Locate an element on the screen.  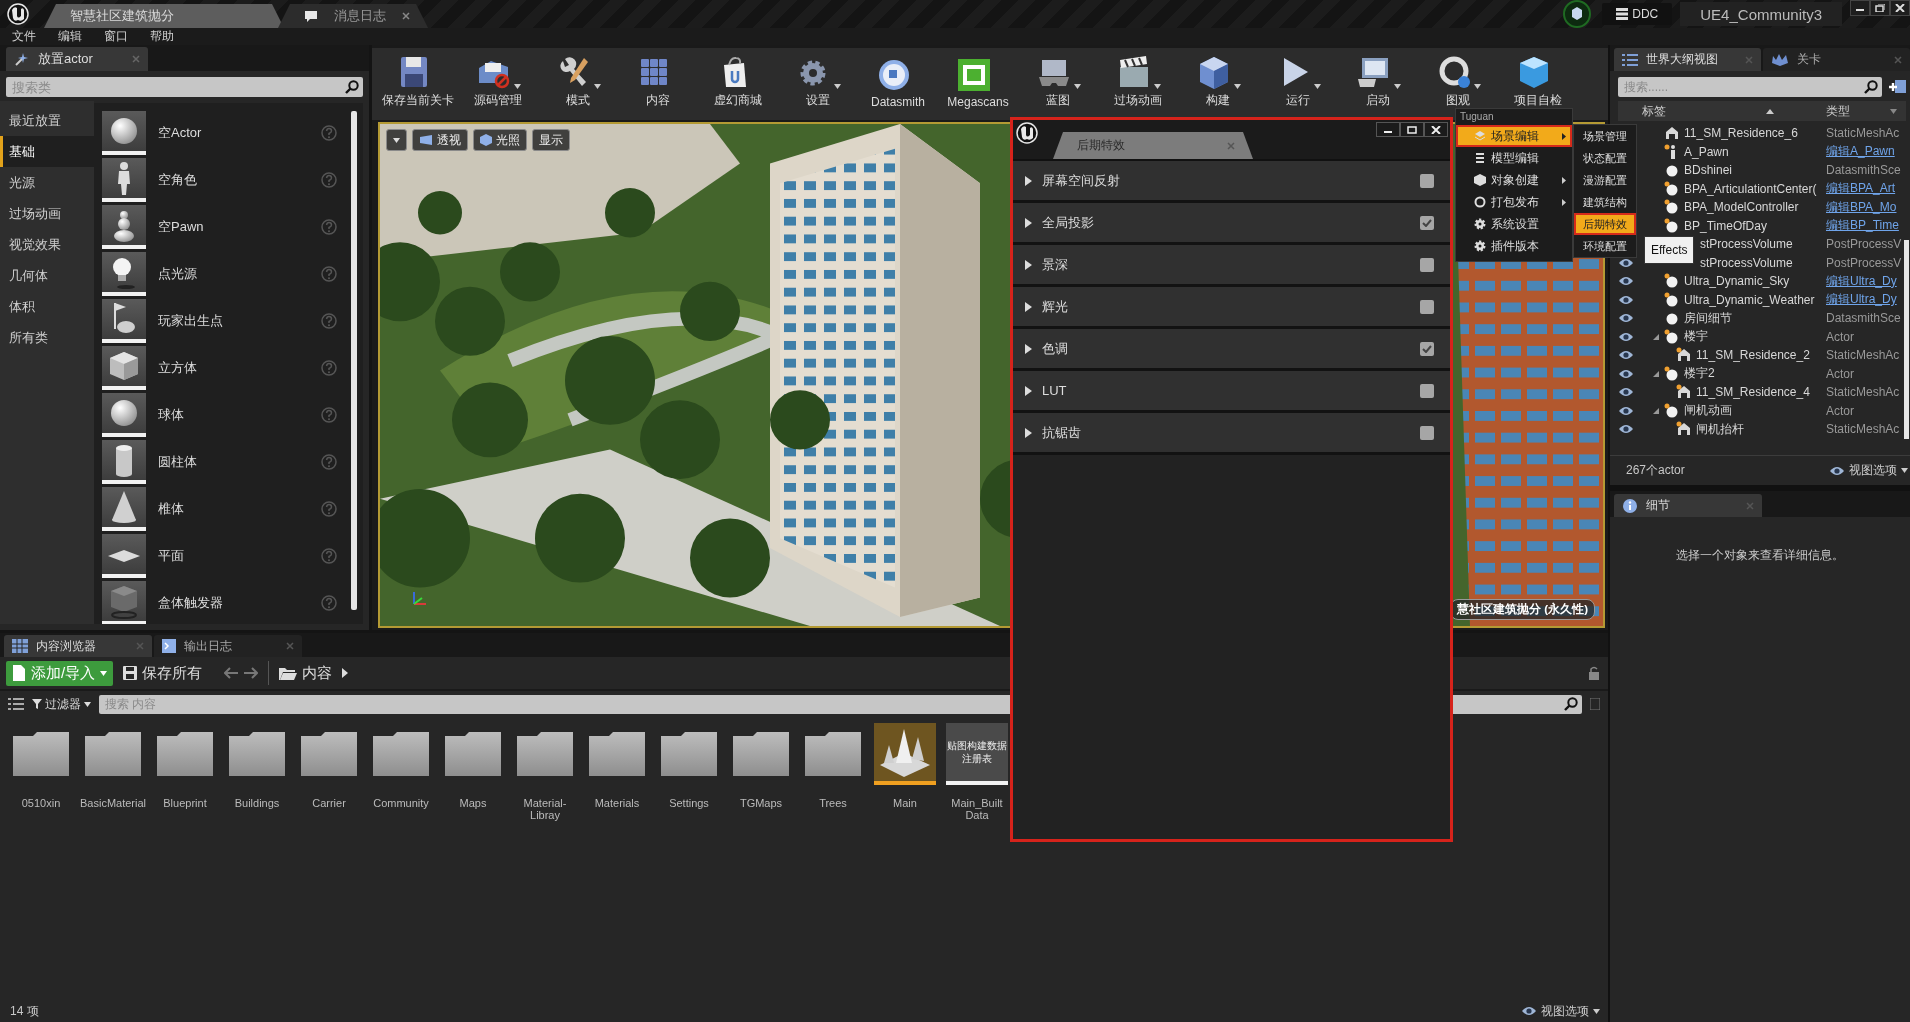
effect-label: 全局投影 is located at coordinates (1068, 222).